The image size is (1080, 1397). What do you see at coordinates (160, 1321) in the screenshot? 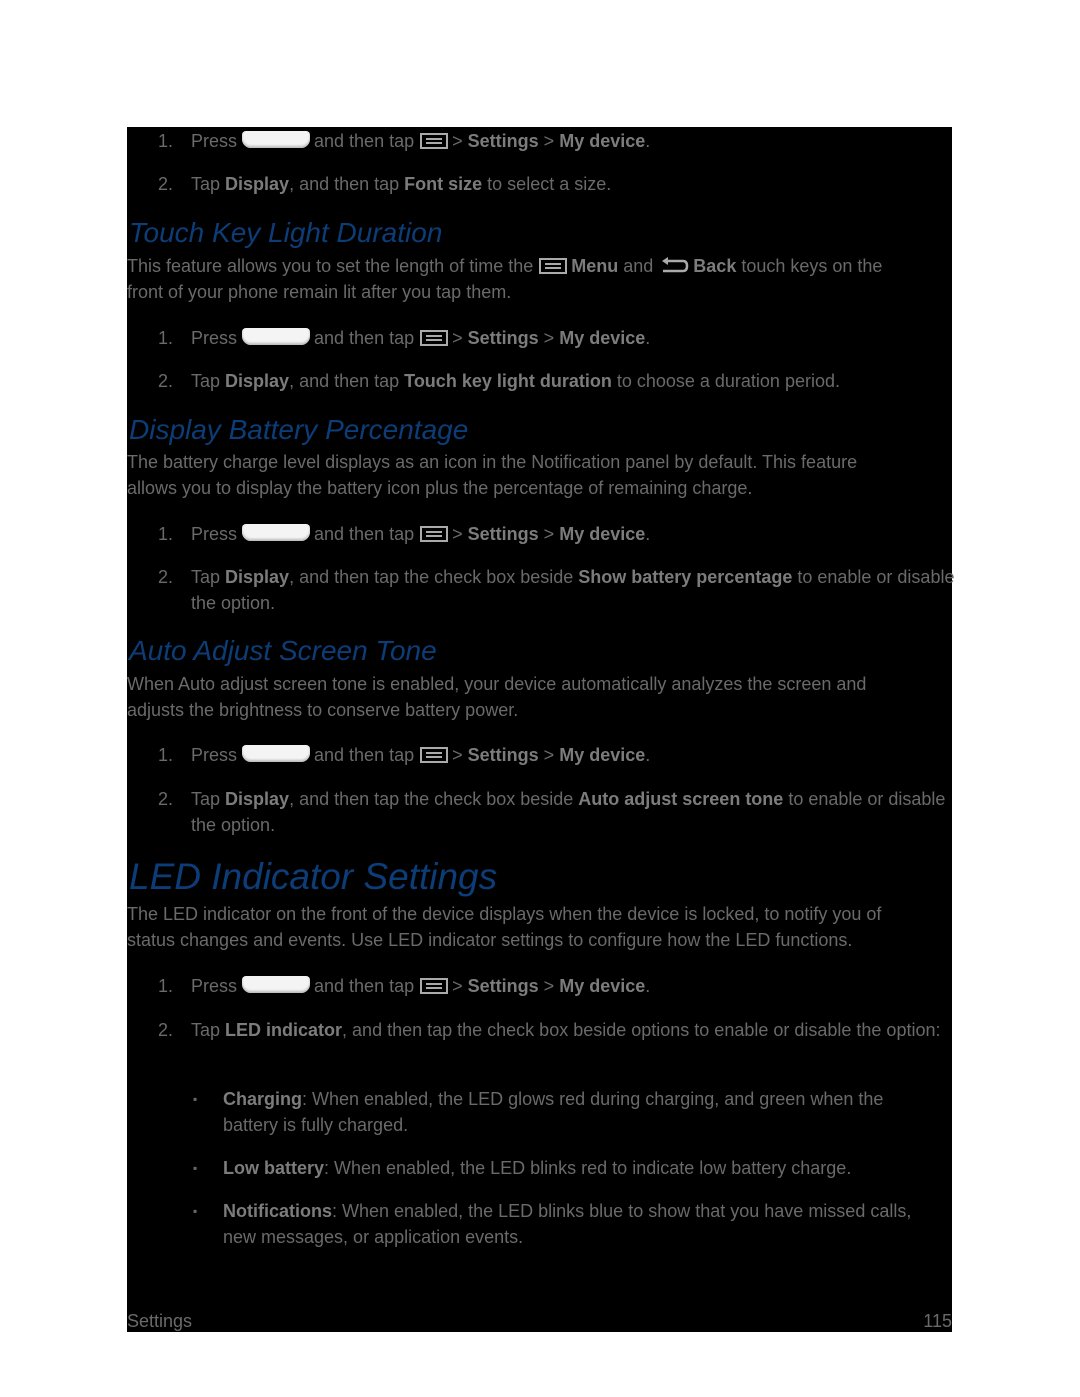
I see `footer-section-name: Settings` at bounding box center [160, 1321].